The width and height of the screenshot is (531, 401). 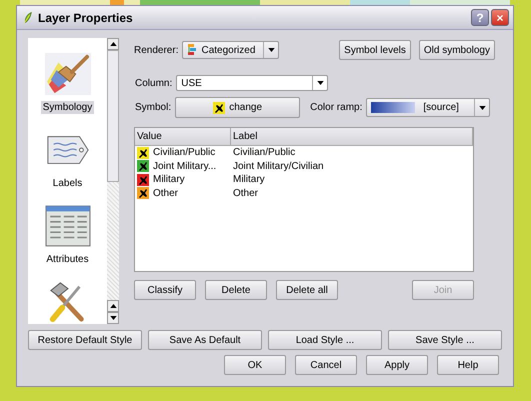 I want to click on airplane-icon, so click(x=219, y=108).